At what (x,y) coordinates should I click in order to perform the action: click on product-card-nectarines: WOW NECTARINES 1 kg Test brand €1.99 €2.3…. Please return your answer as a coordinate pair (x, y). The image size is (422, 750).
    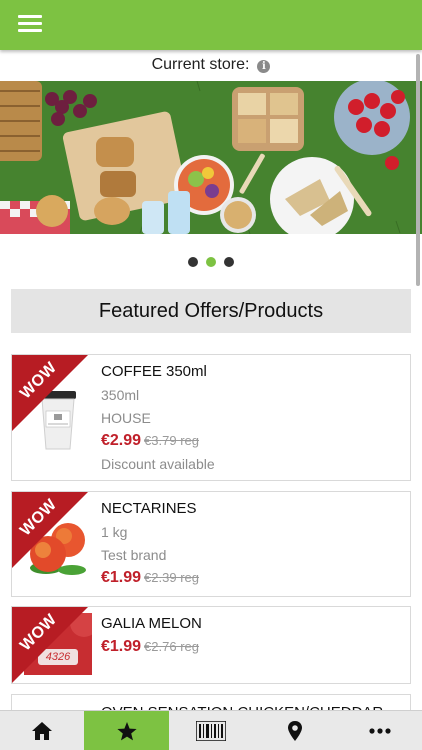
    Looking at the image, I should click on (211, 544).